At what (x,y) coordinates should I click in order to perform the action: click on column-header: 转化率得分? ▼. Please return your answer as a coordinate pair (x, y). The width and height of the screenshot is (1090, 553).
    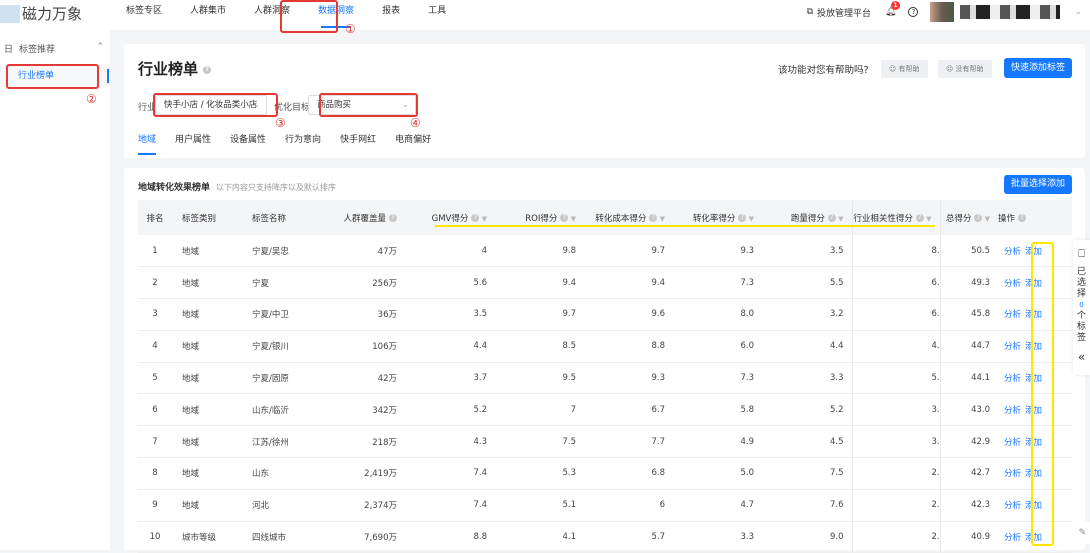
    Looking at the image, I should click on (717, 217).